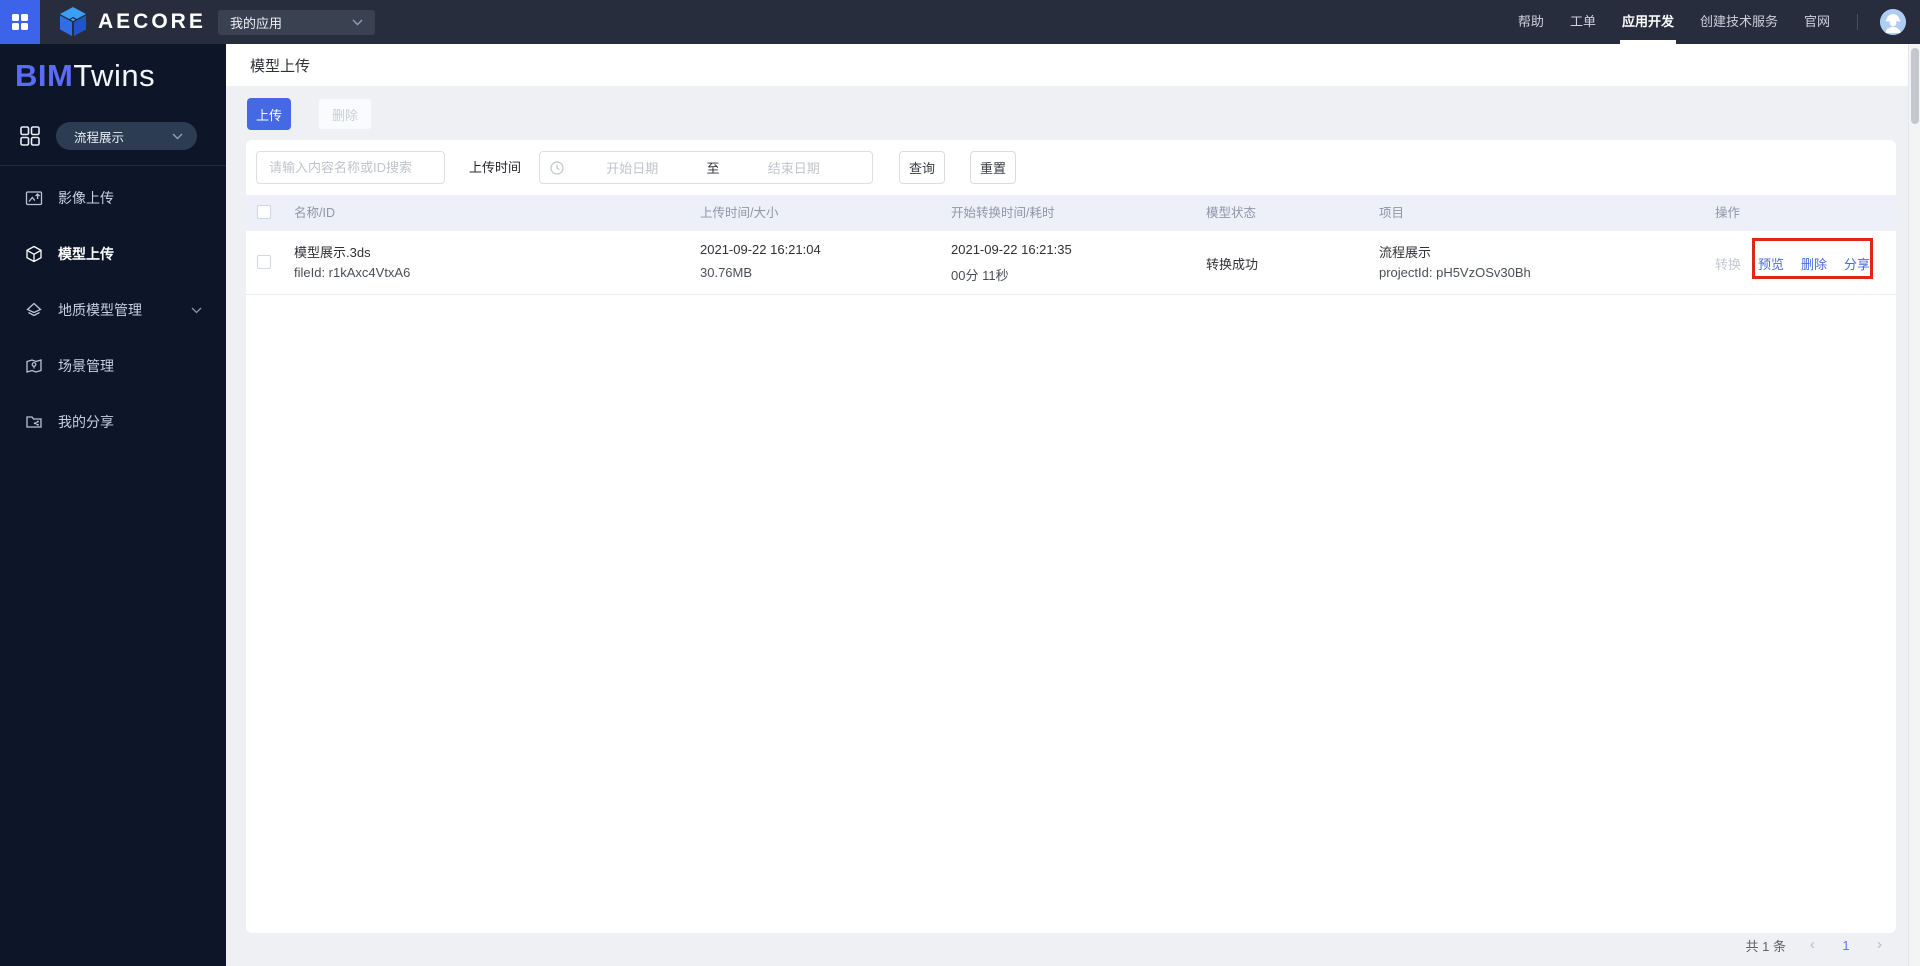  I want to click on delete-link: 删除, so click(1814, 263).